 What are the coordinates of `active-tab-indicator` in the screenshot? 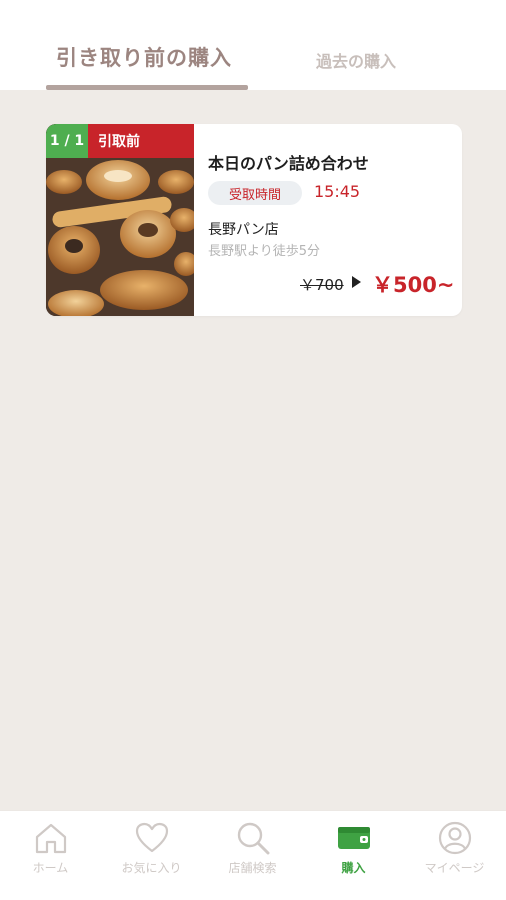 It's located at (147, 87).